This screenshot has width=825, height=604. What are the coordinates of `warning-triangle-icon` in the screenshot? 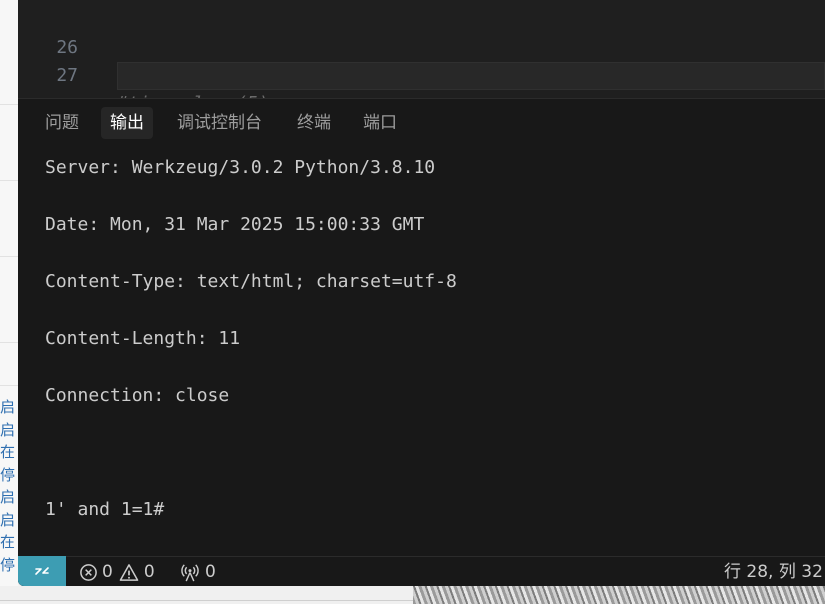 It's located at (129, 572).